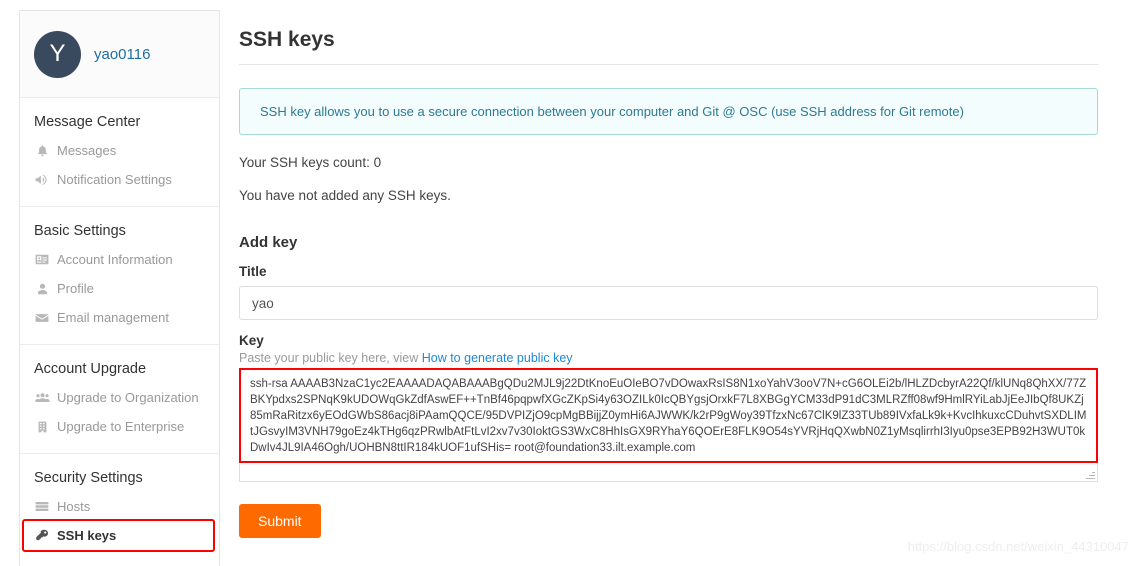  I want to click on users-group-icon, so click(42, 398).